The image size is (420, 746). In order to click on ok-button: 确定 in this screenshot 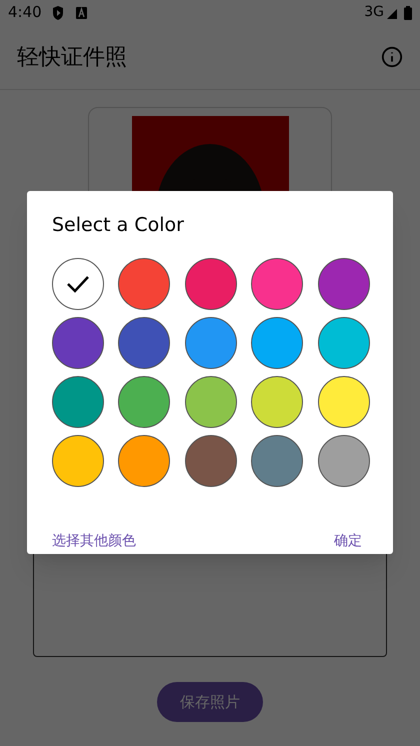, I will do `click(348, 541)`.